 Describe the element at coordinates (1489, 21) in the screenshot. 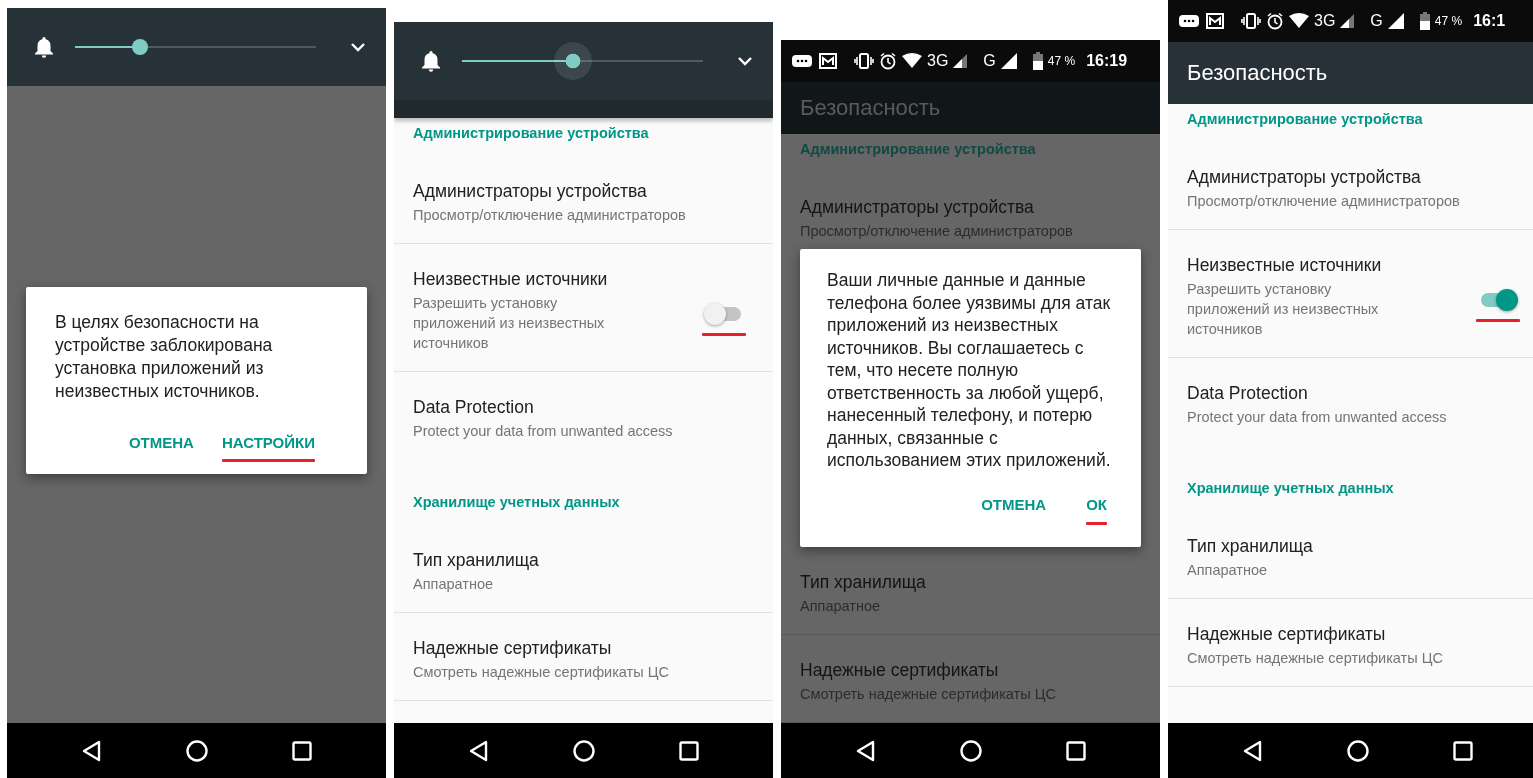

I see `clock-time: 16:1` at that location.